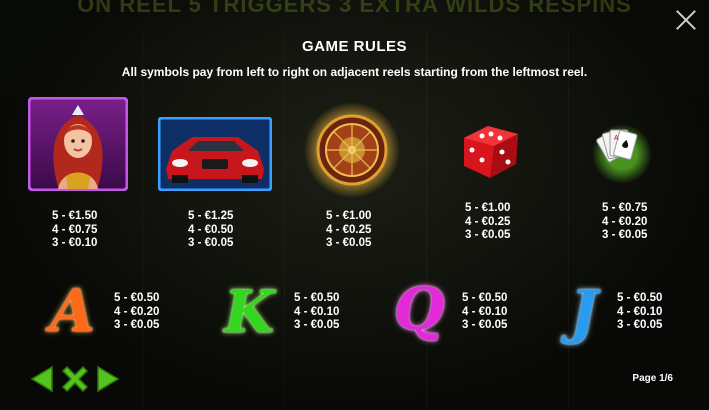 The height and width of the screenshot is (410, 709). What do you see at coordinates (686, 20) in the screenshot?
I see `close-icon` at bounding box center [686, 20].